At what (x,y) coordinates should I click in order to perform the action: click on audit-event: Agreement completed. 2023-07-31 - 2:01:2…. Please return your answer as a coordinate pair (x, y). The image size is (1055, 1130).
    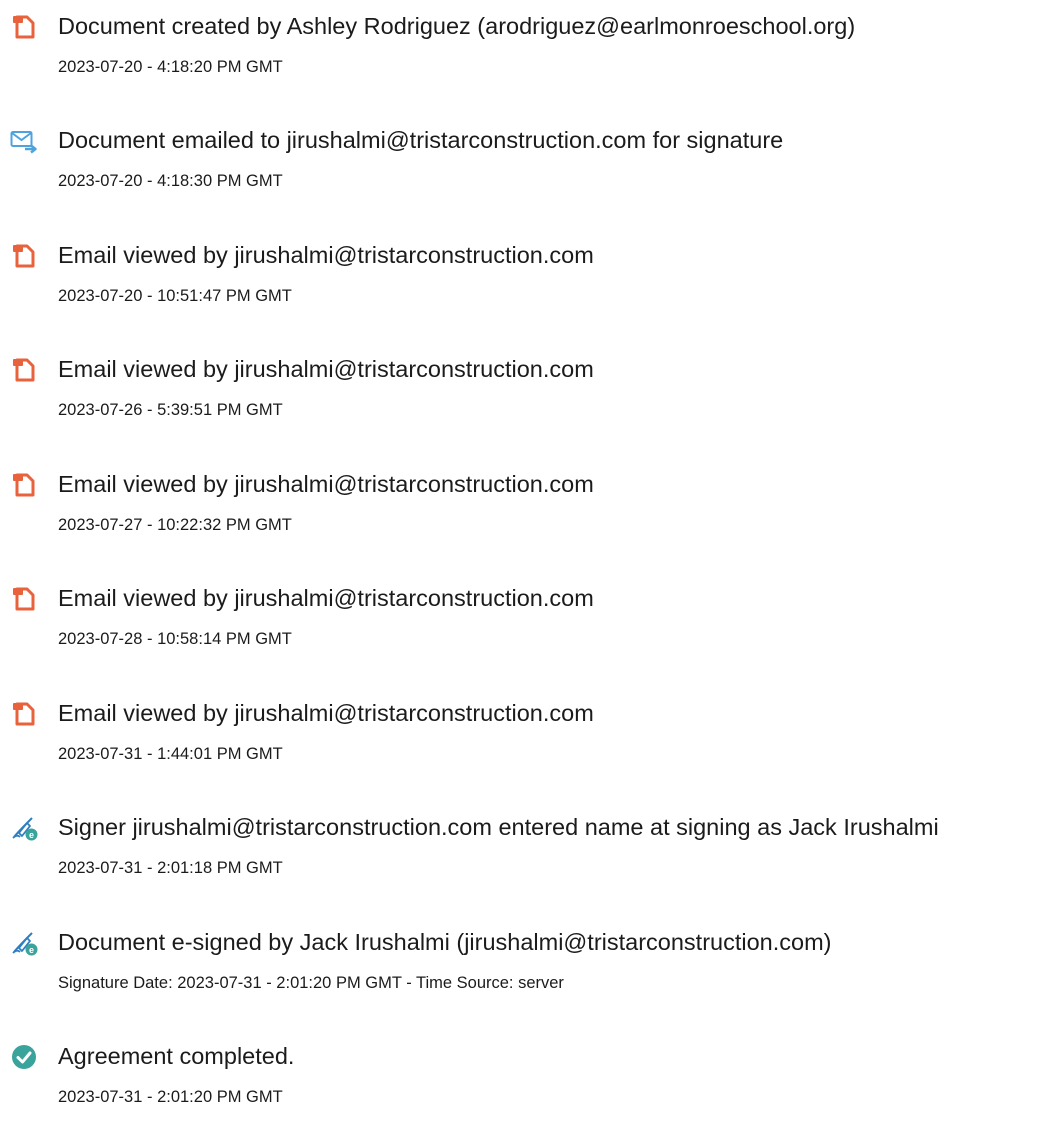
    Looking at the image, I should click on (527, 1080).